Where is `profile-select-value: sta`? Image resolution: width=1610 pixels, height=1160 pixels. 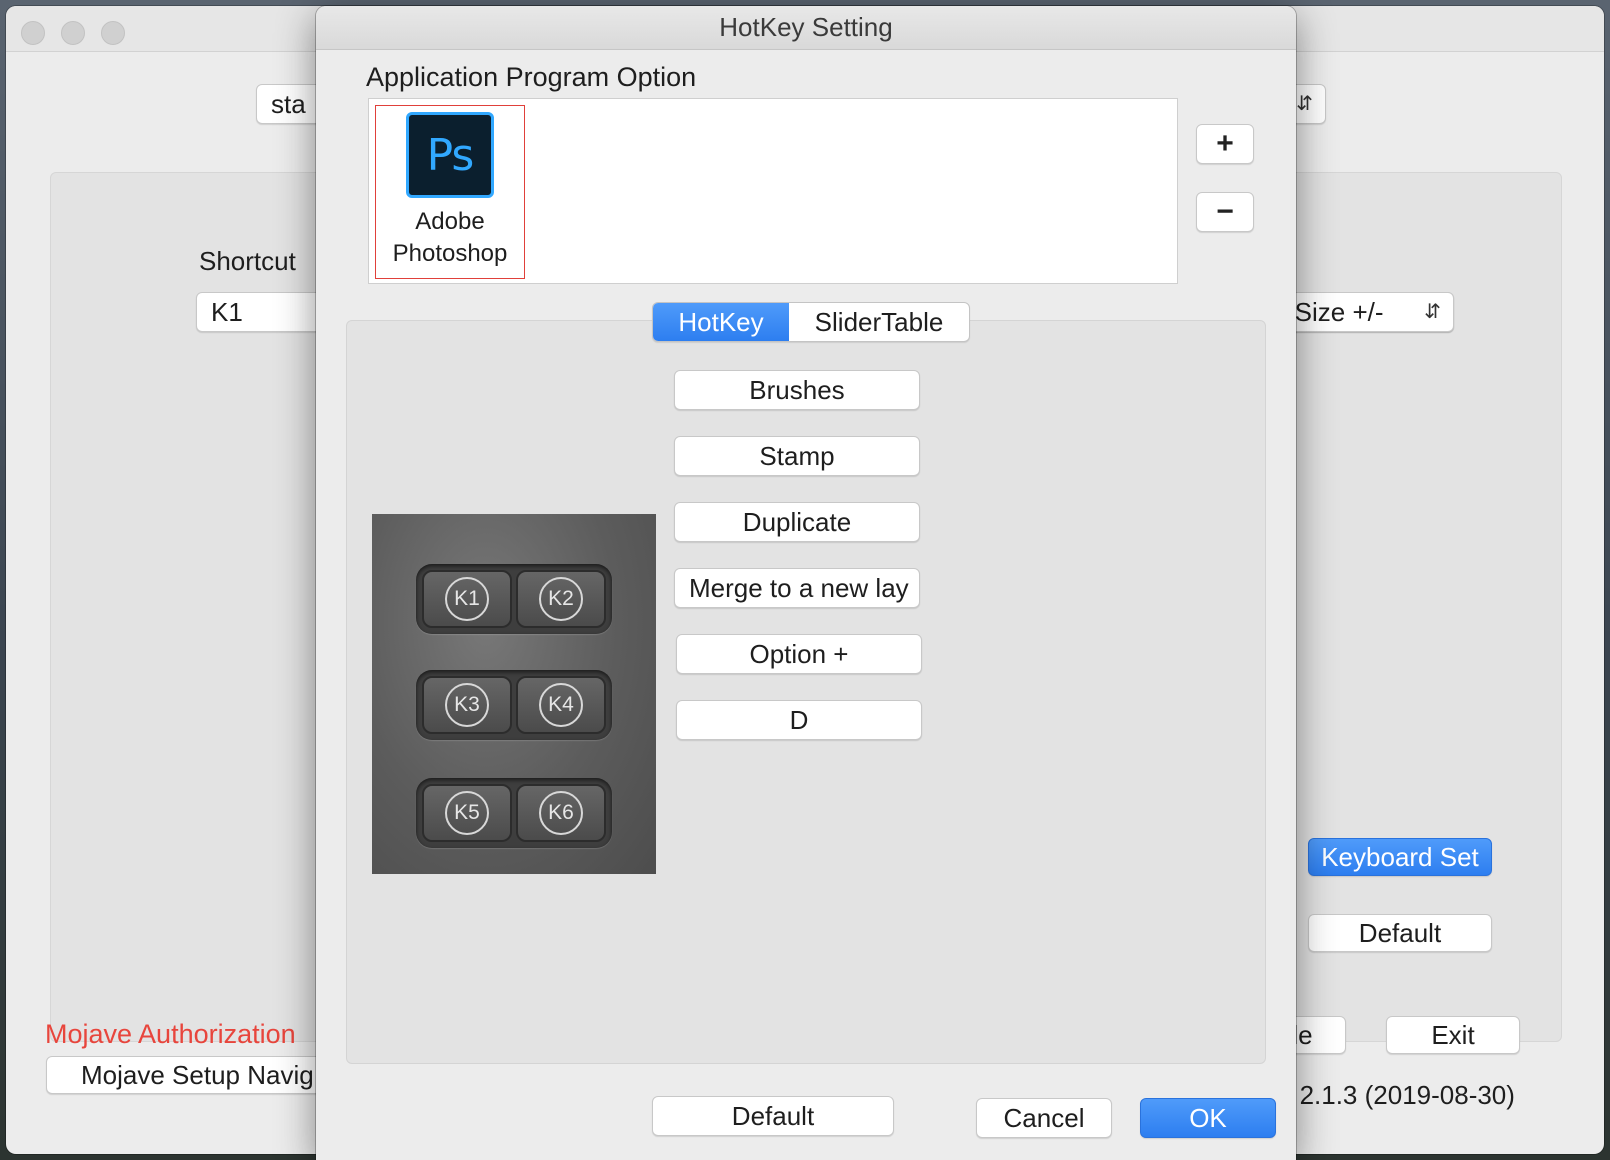
profile-select-value: sta is located at coordinates (288, 103).